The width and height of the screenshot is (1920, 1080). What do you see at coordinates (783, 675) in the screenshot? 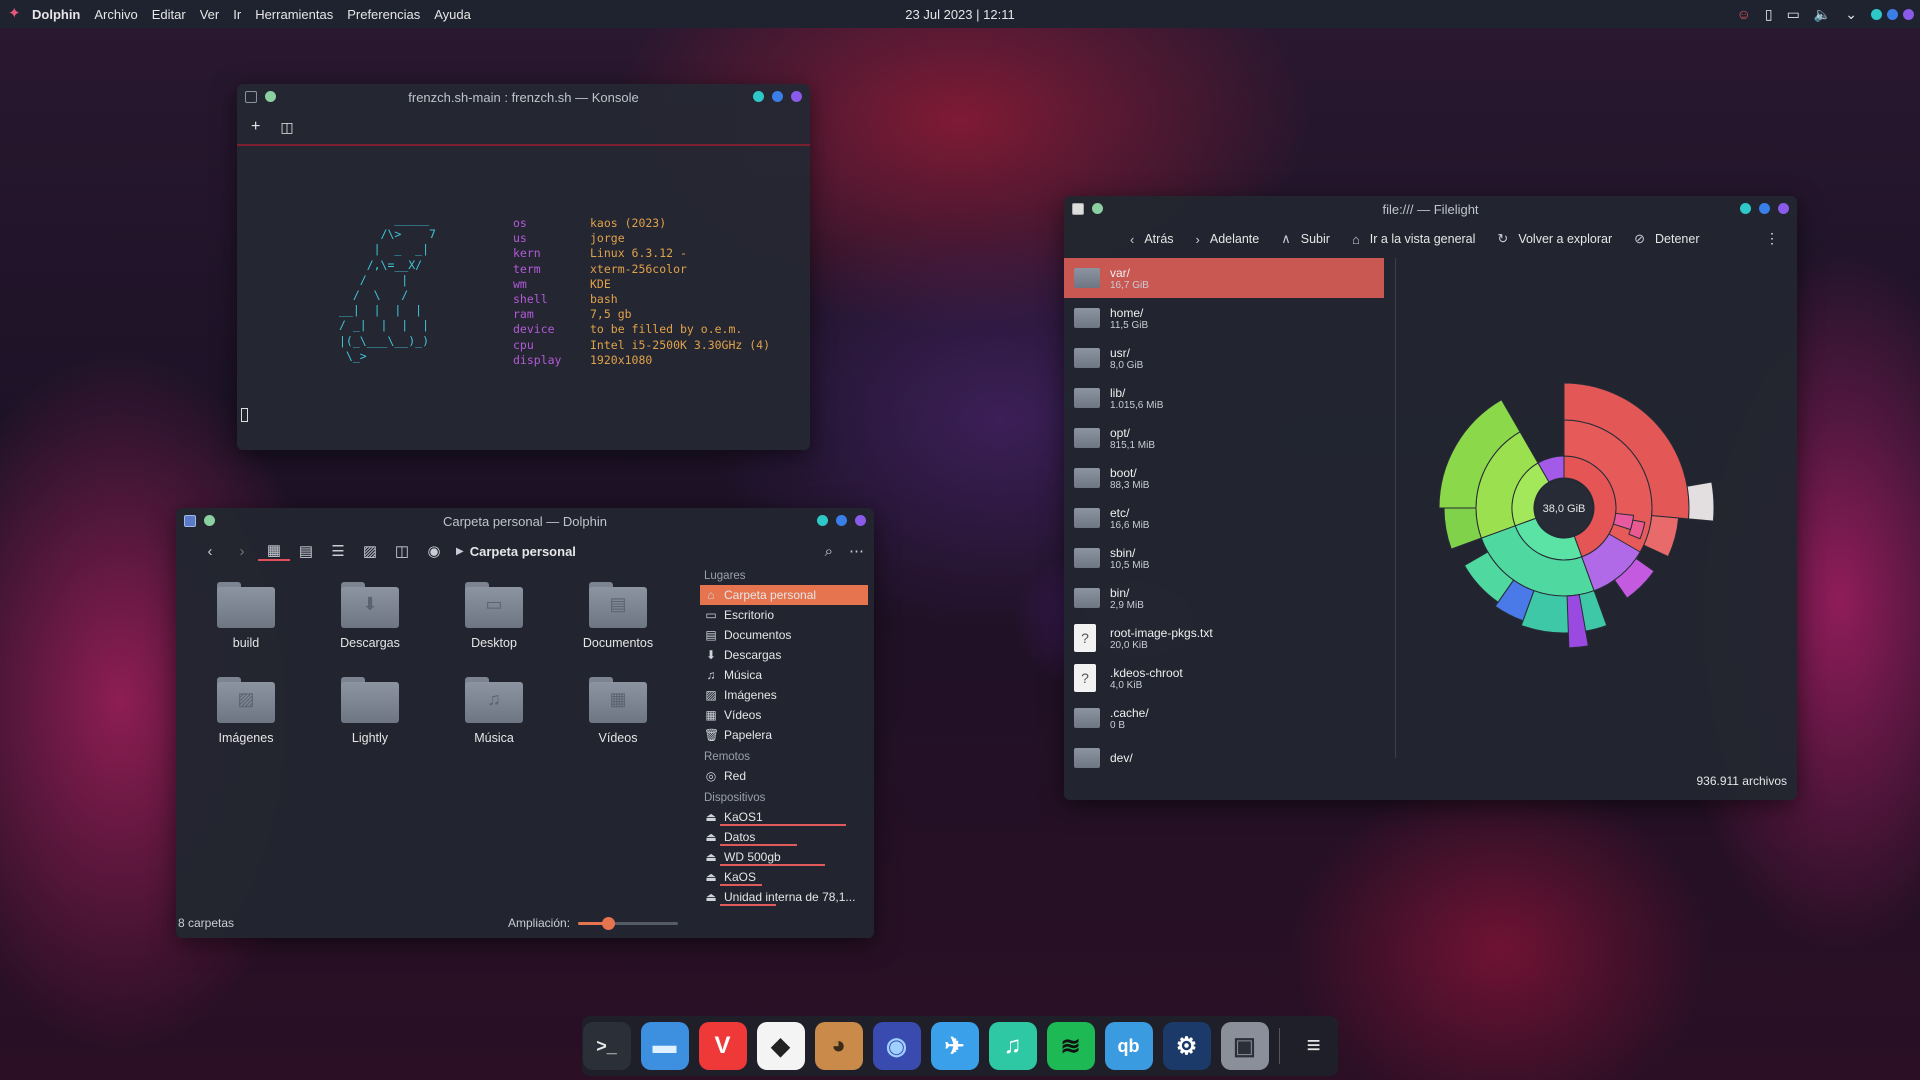
I see `place-música: ♫ Música` at bounding box center [783, 675].